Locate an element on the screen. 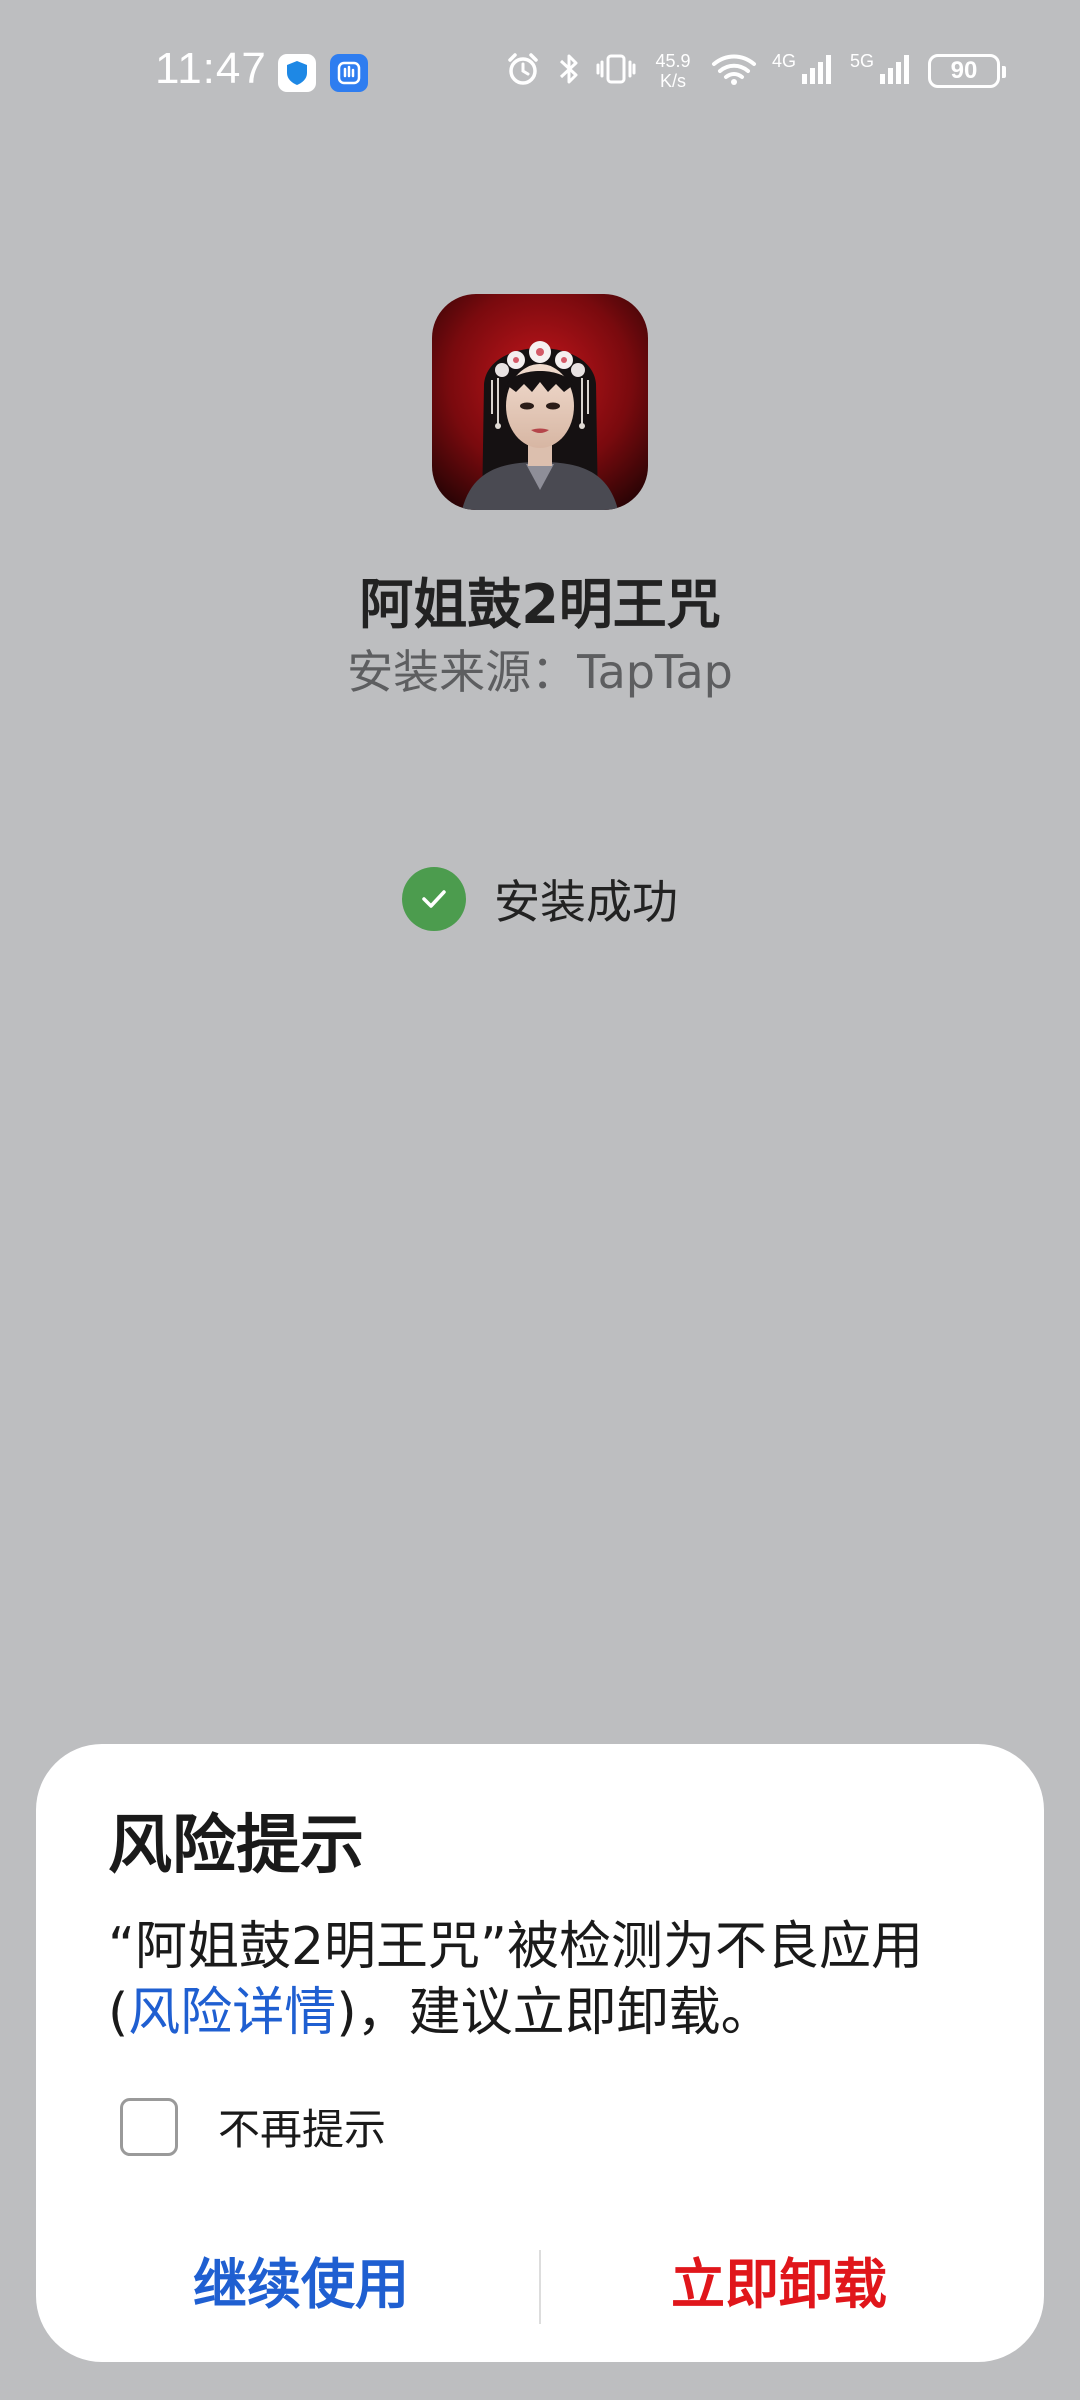 The image size is (1080, 2400). app-icon is located at coordinates (540, 402).